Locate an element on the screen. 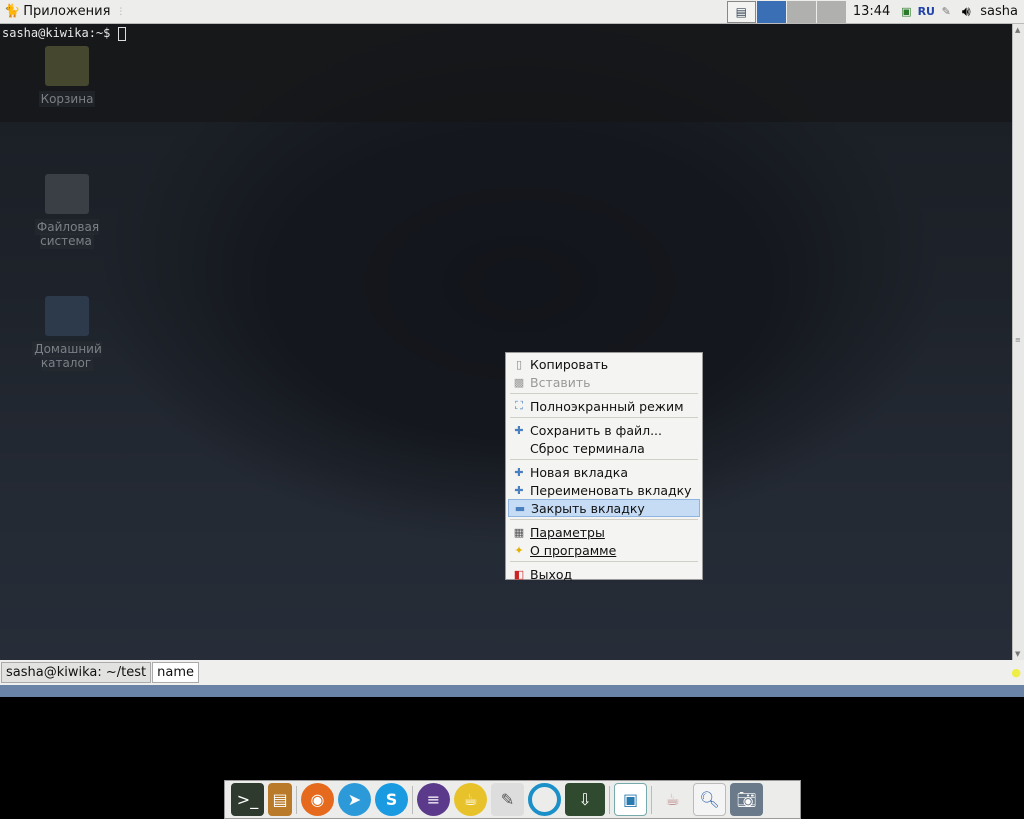 Image resolution: width=1024 pixels, height=819 pixels. text-editor-icon: ✎ is located at coordinates (507, 799).